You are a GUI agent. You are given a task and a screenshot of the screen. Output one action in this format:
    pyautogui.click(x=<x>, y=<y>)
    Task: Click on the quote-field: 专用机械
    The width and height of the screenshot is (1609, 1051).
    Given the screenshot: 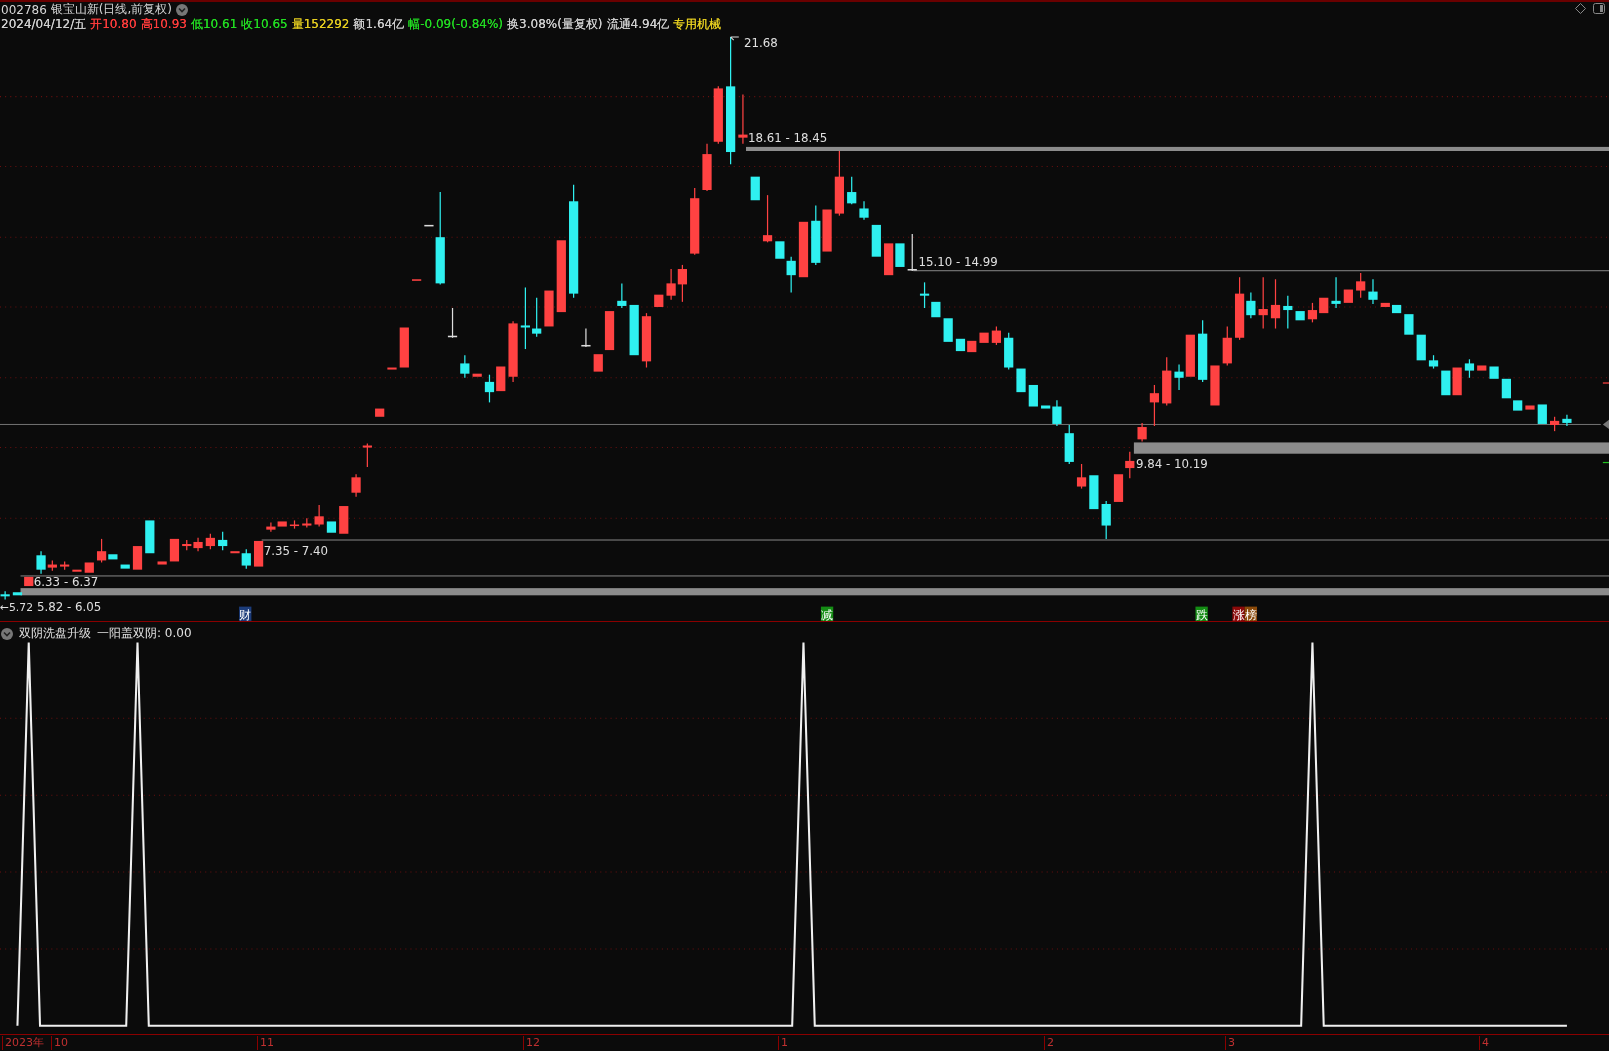 What is the action you would take?
    pyautogui.click(x=697, y=24)
    